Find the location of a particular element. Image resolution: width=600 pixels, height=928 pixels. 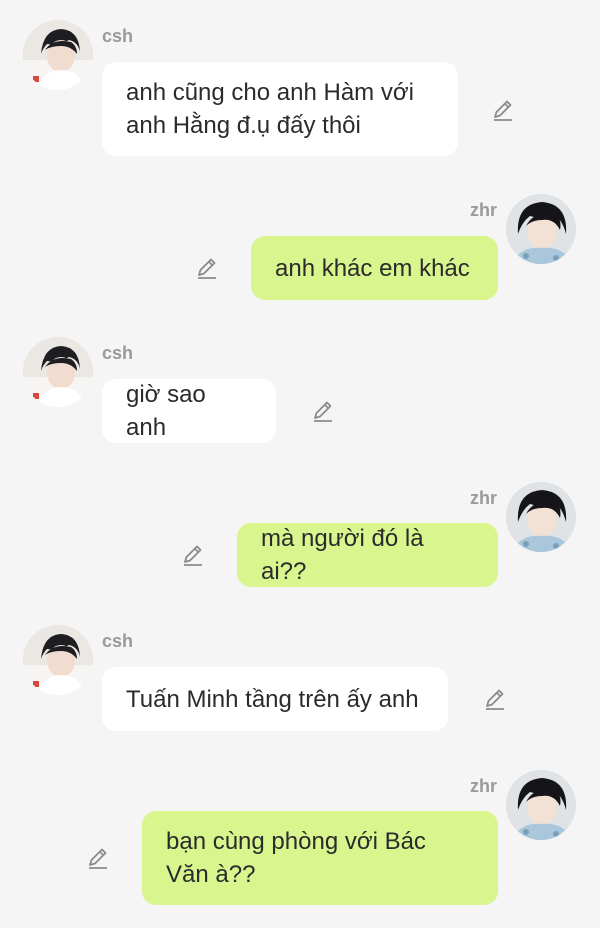

message-bubble: anh khác em khác is located at coordinates (374, 268).